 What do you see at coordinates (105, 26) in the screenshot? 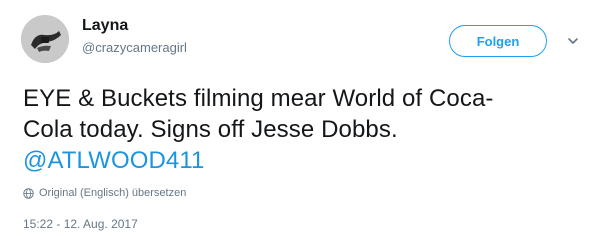
I see `display-name: Layna` at bounding box center [105, 26].